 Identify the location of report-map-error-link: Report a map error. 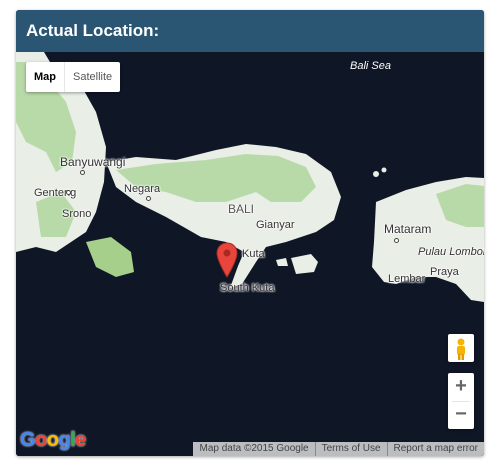
(435, 449).